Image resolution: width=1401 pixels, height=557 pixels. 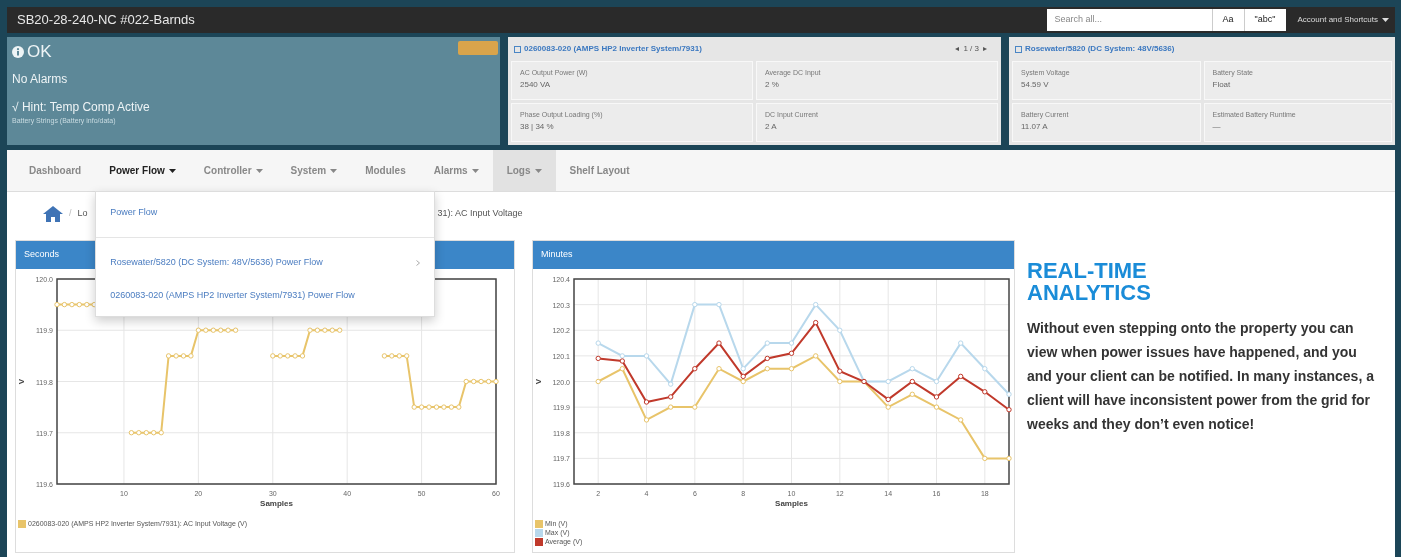 What do you see at coordinates (1217, 126) in the screenshot?
I see `metric-value: —` at bounding box center [1217, 126].